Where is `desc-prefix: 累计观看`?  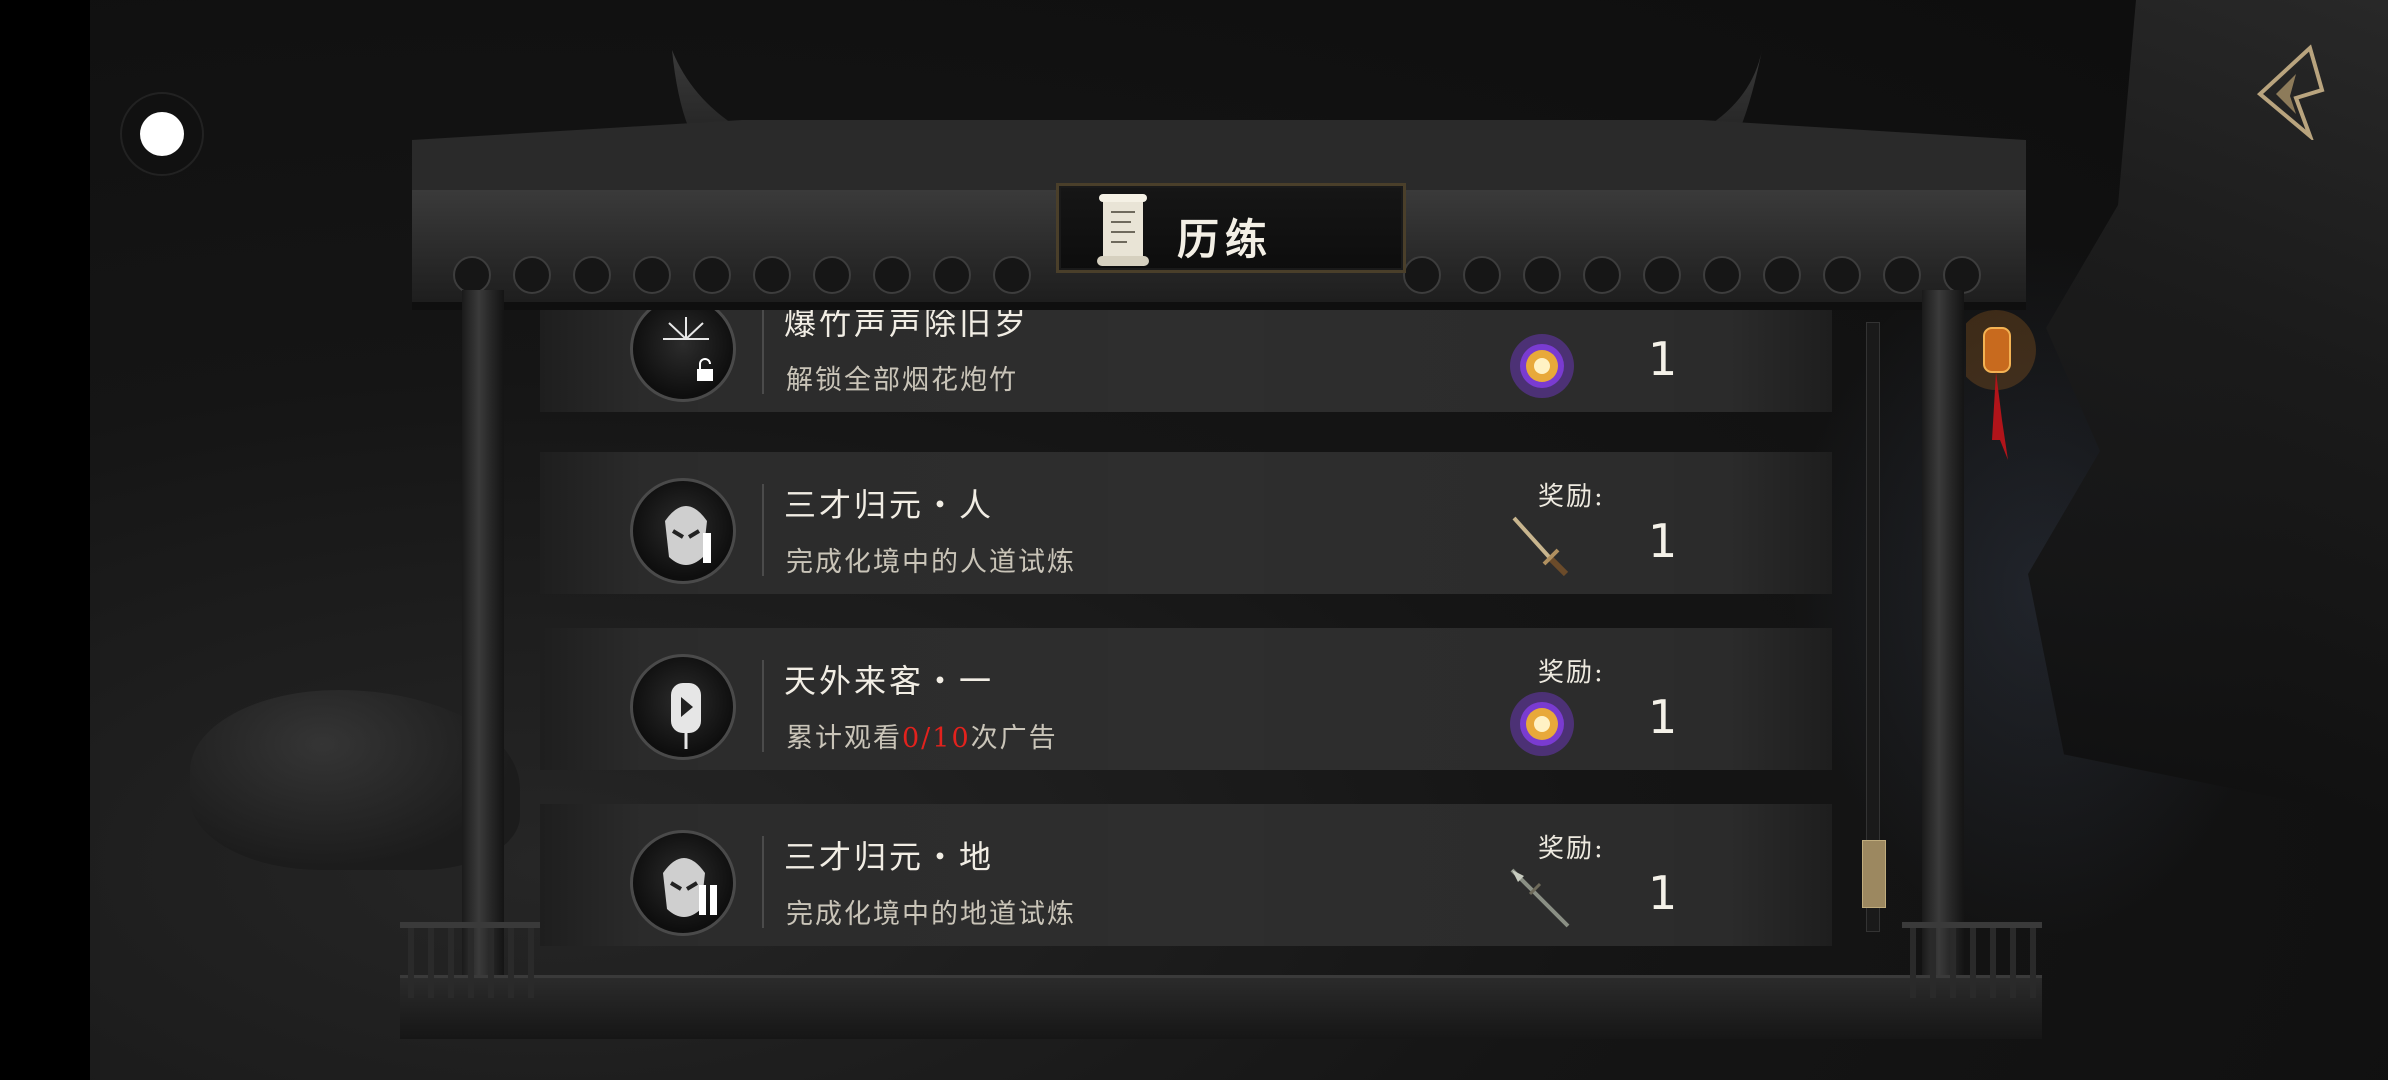 desc-prefix: 累计观看 is located at coordinates (844, 738).